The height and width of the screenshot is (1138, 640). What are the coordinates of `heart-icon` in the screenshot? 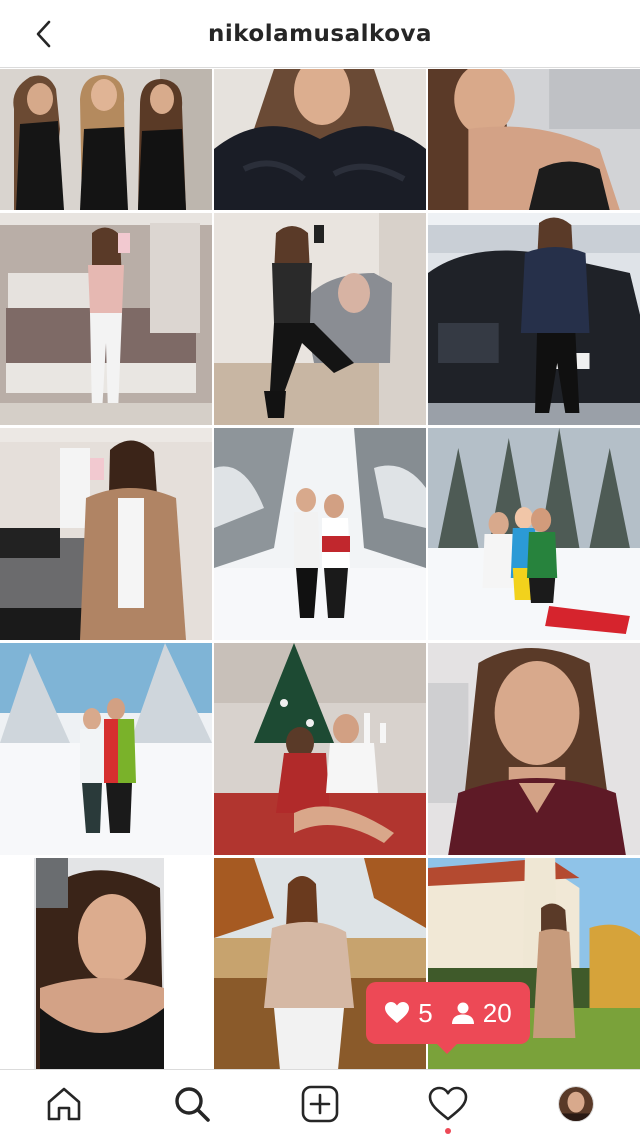 It's located at (397, 1012).